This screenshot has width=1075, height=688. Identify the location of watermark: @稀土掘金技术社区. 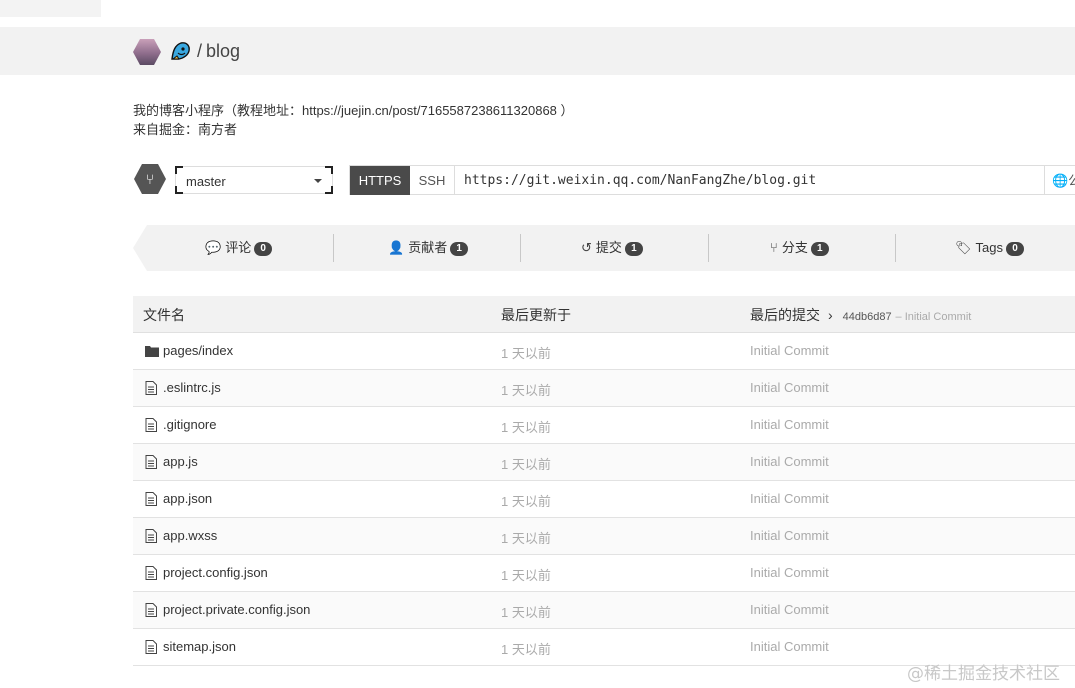
(983, 674).